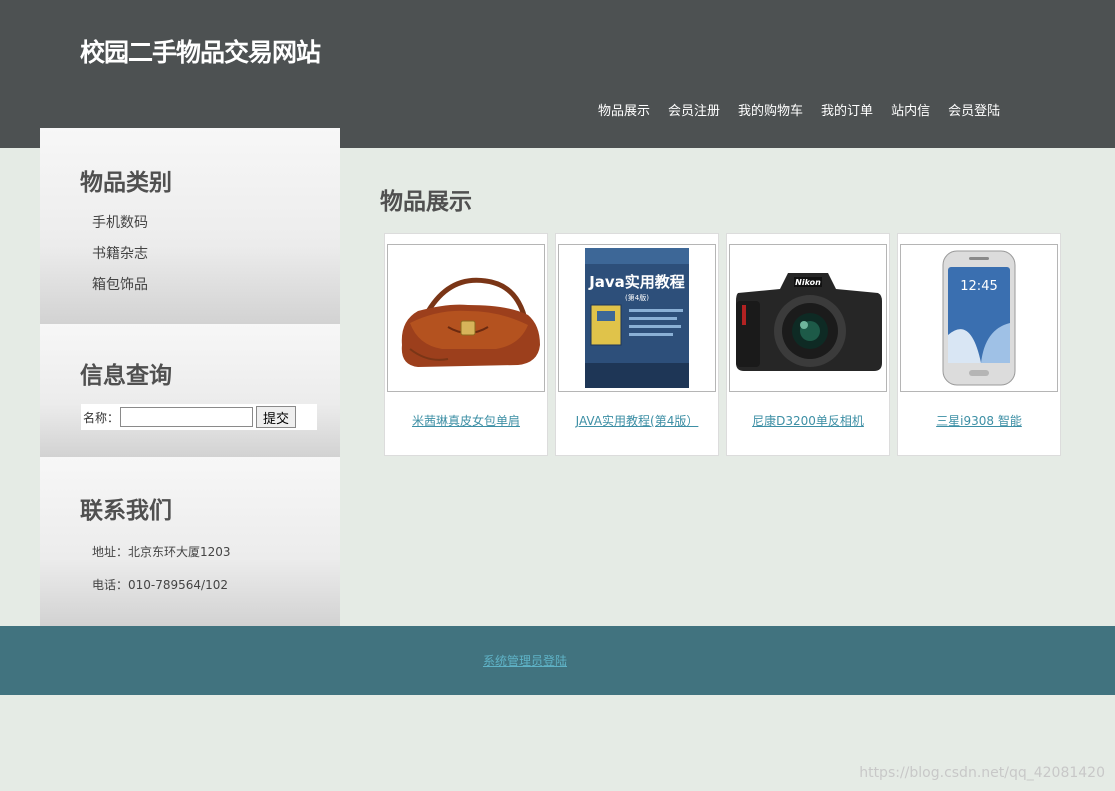  What do you see at coordinates (808, 282) in the screenshot?
I see `camera-brand: Nikon` at bounding box center [808, 282].